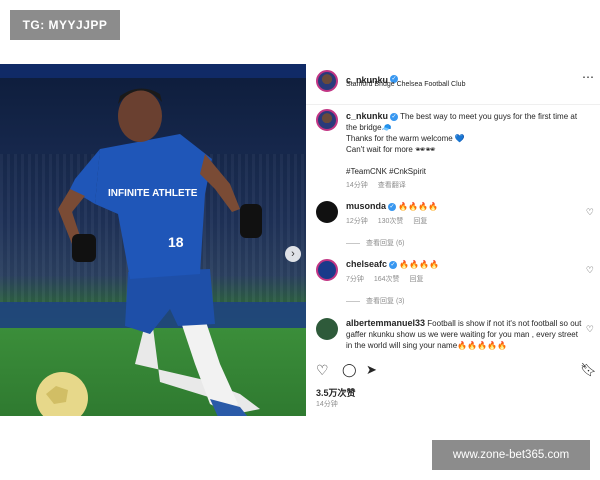  I want to click on bookmark-icon: 🔖︎, so click(588, 370).